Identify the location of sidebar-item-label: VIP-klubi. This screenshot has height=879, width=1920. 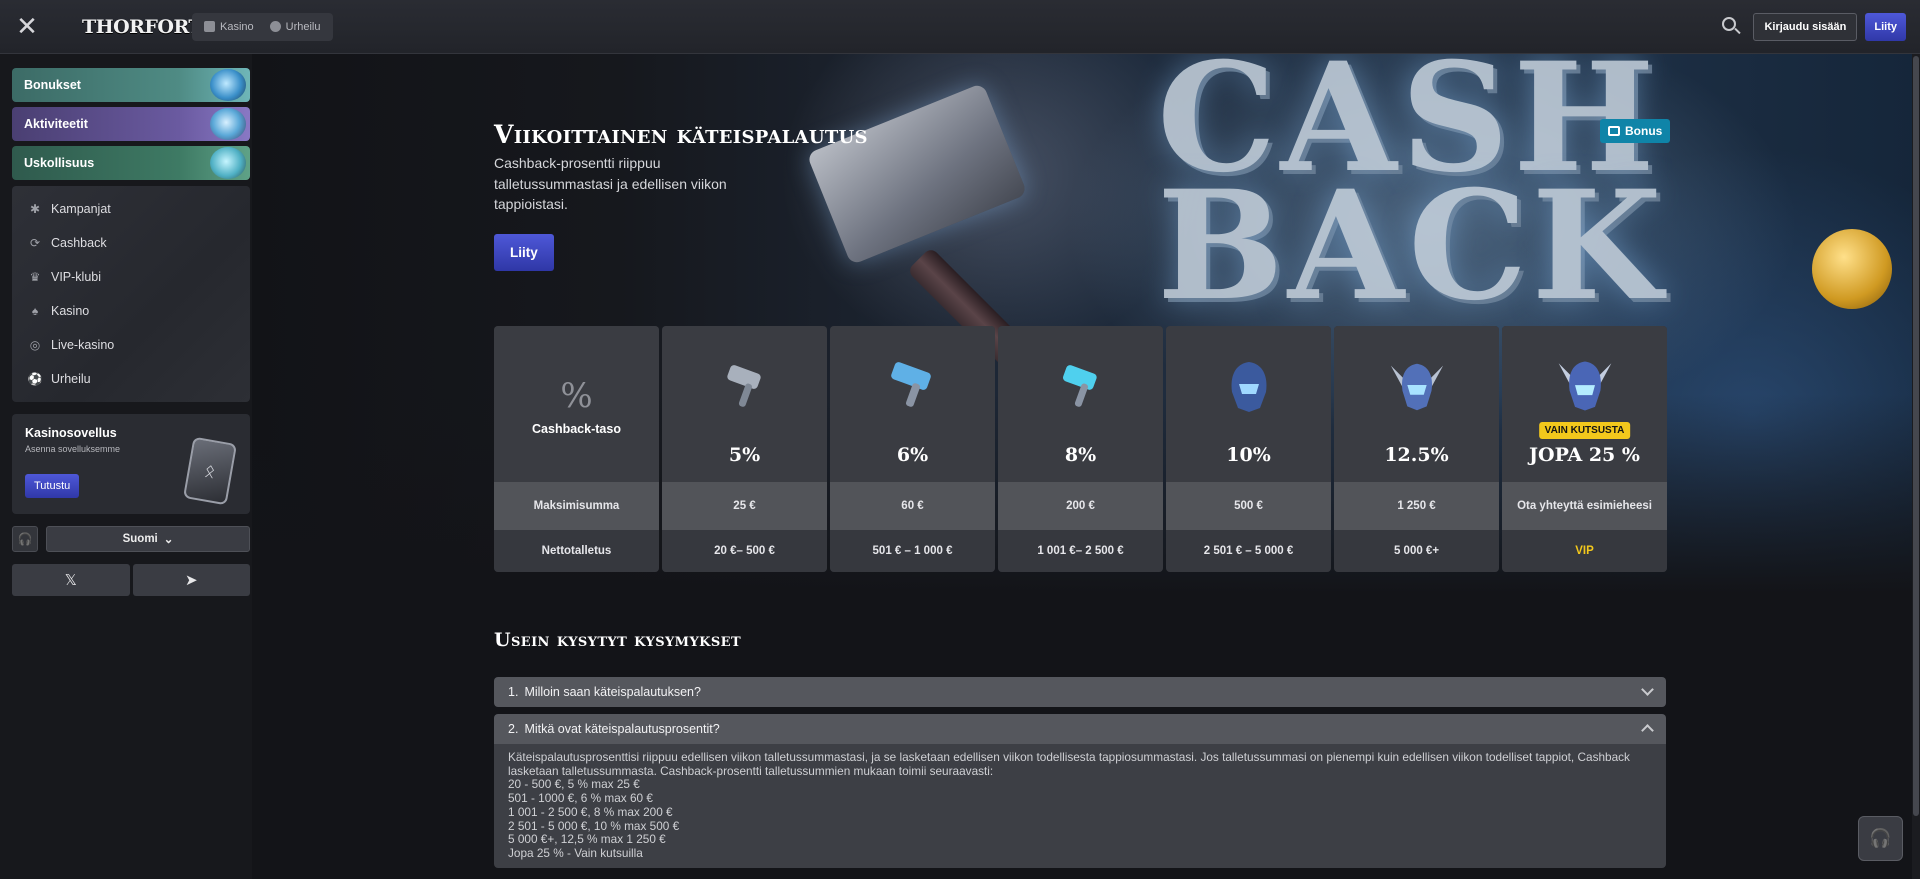
(76, 277).